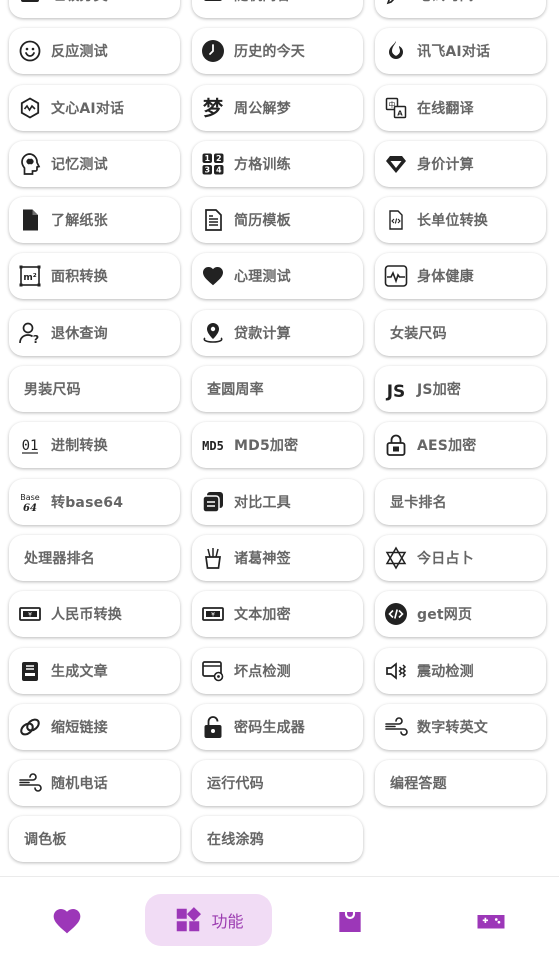  Describe the element at coordinates (460, 557) in the screenshot. I see `tool-card: 今日占卜` at that location.